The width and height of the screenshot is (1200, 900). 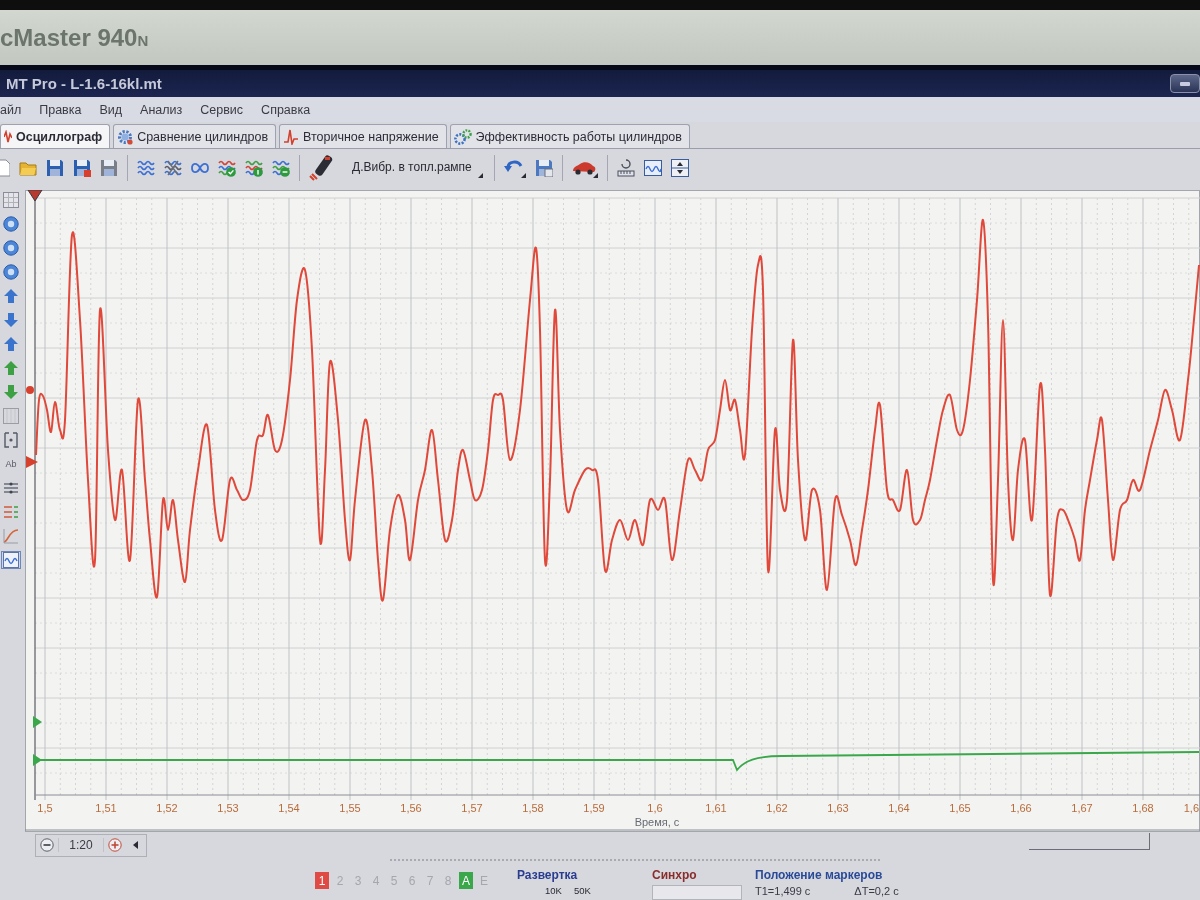 I want to click on wave-lines-icon, so click(x=146, y=168).